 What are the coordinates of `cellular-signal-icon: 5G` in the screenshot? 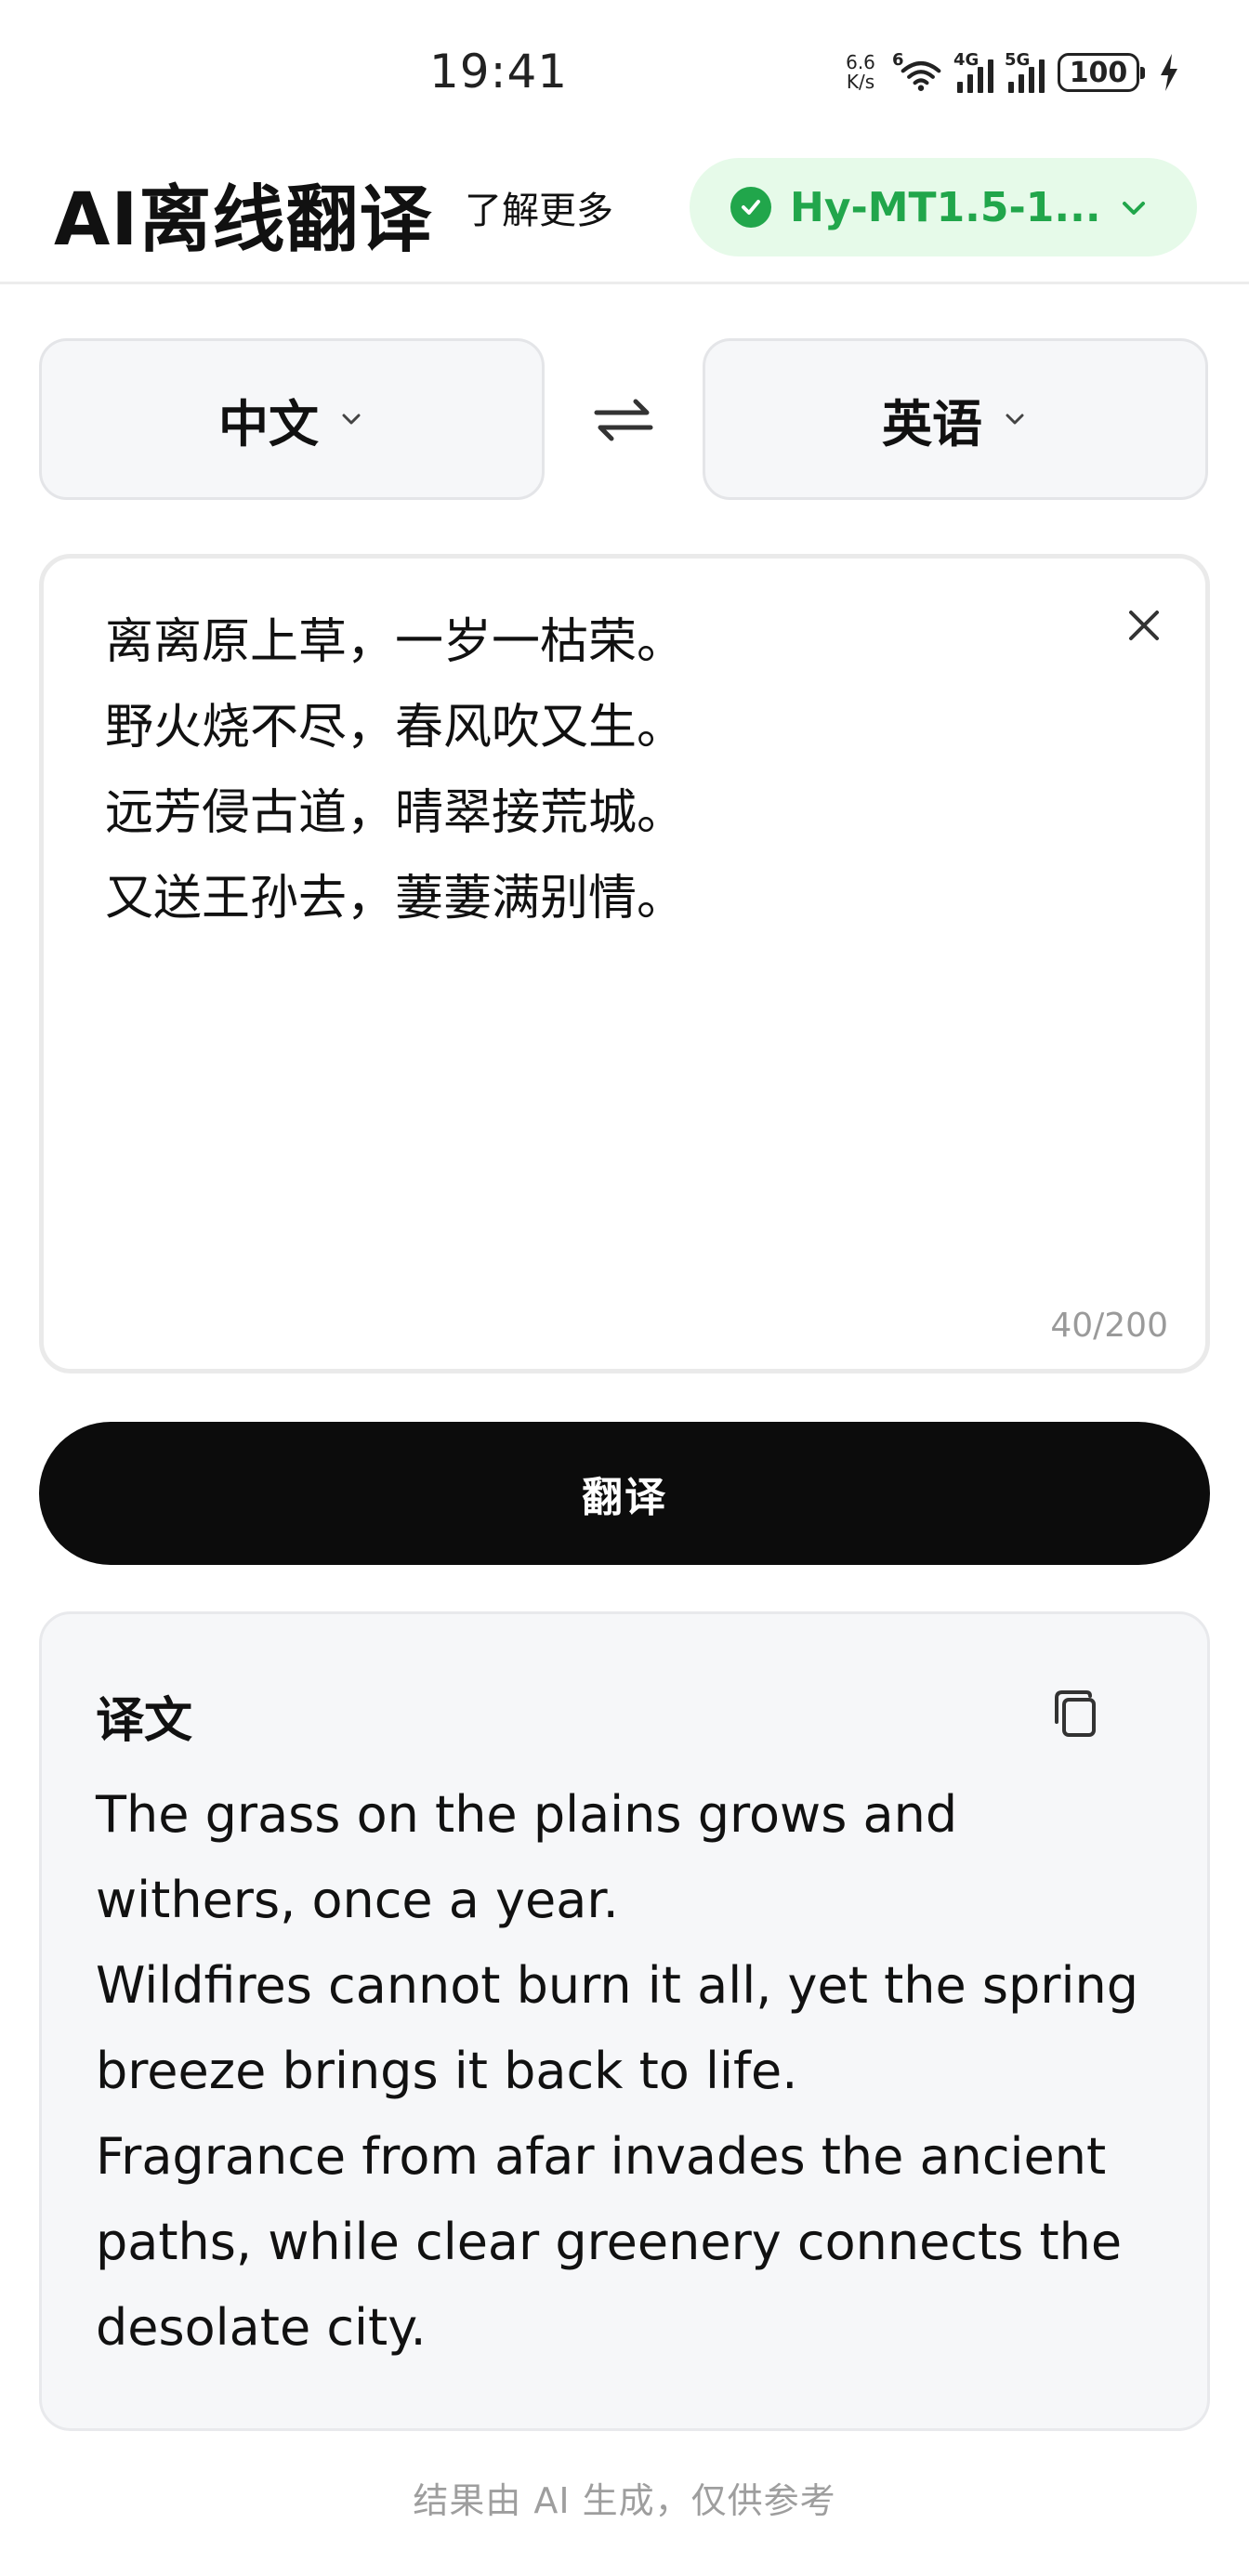 It's located at (1025, 71).